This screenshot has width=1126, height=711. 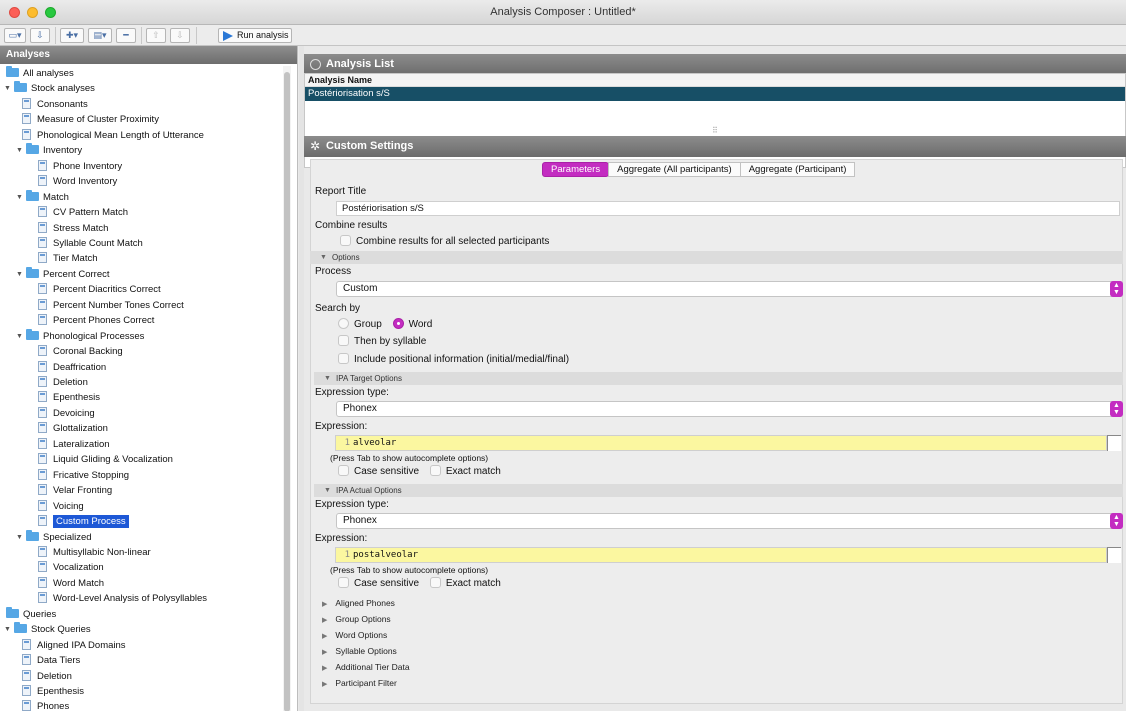 I want to click on tree-scrollbar-thumb, so click(x=287, y=391).